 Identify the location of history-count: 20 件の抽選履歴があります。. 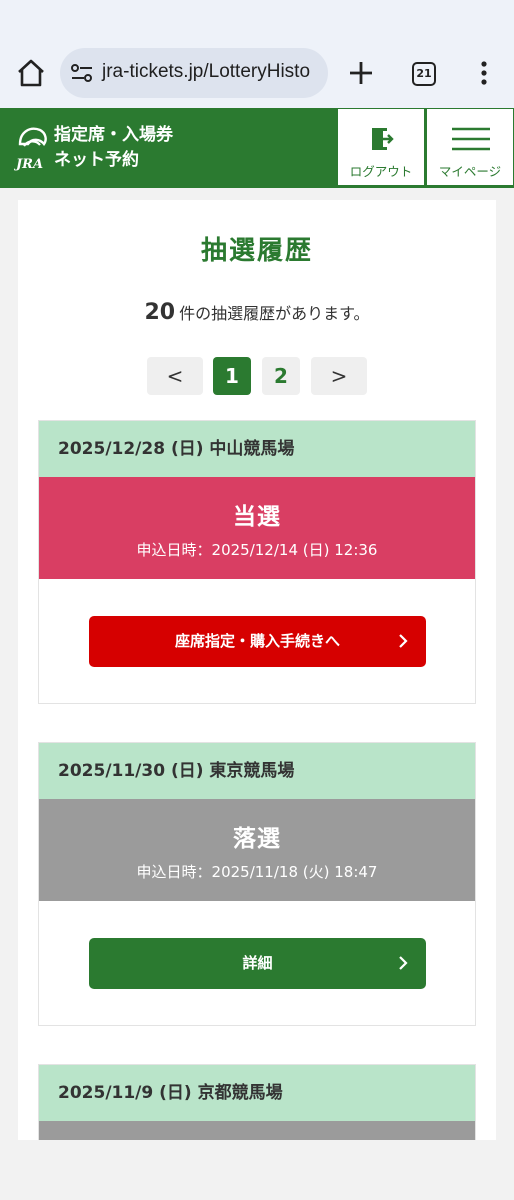
(257, 312).